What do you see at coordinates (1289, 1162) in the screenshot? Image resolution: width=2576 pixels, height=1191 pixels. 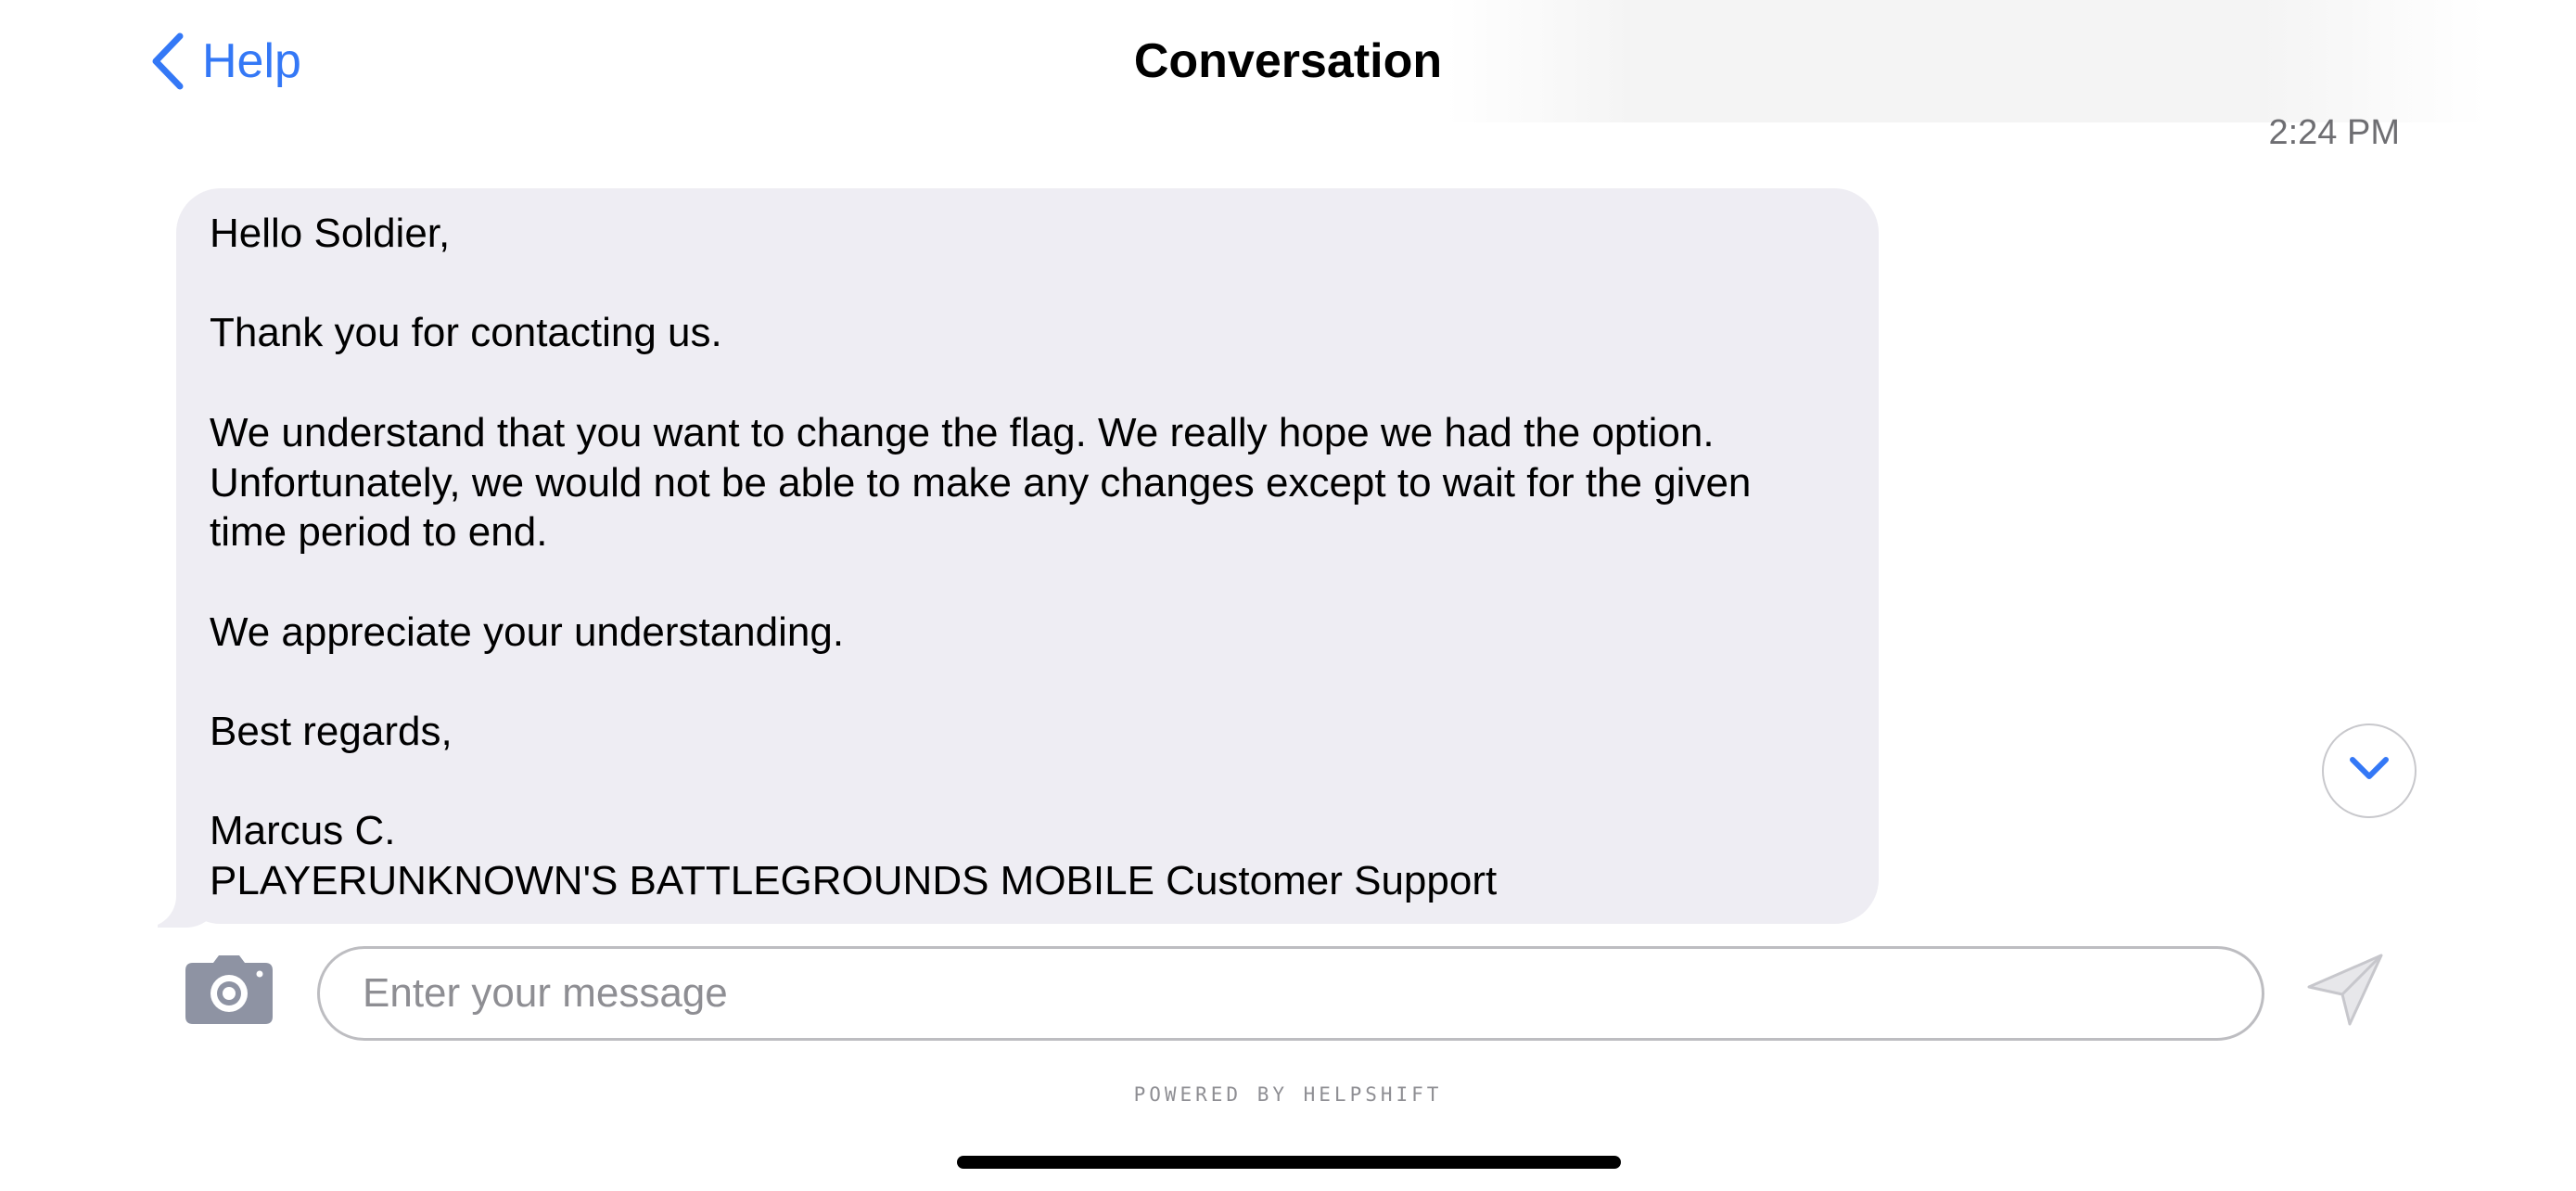 I see `home-indicator` at bounding box center [1289, 1162].